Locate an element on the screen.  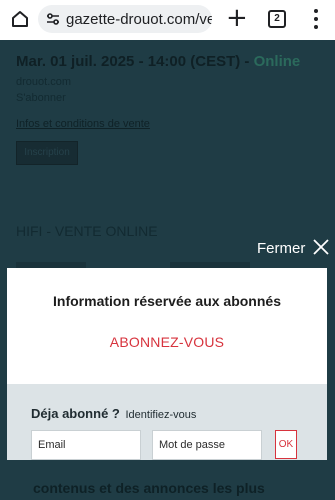
modal-title: Information réservée aux abonnés is located at coordinates (167, 301).